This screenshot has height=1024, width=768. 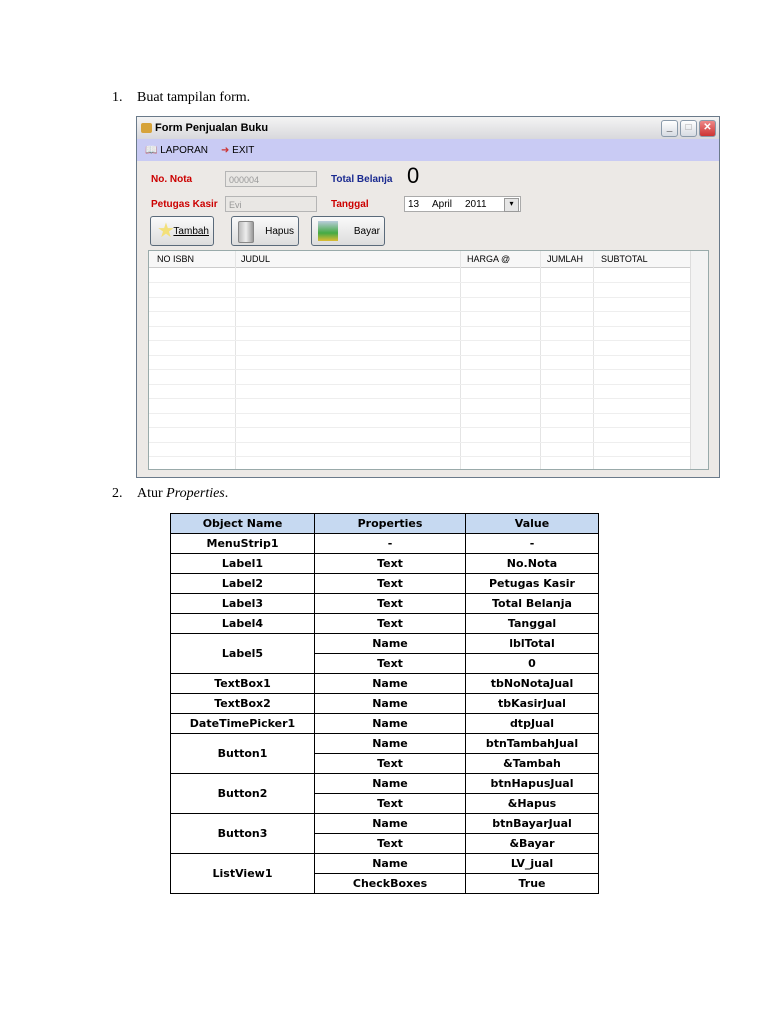 I want to click on value-cell: &Bayar, so click(x=532, y=843).